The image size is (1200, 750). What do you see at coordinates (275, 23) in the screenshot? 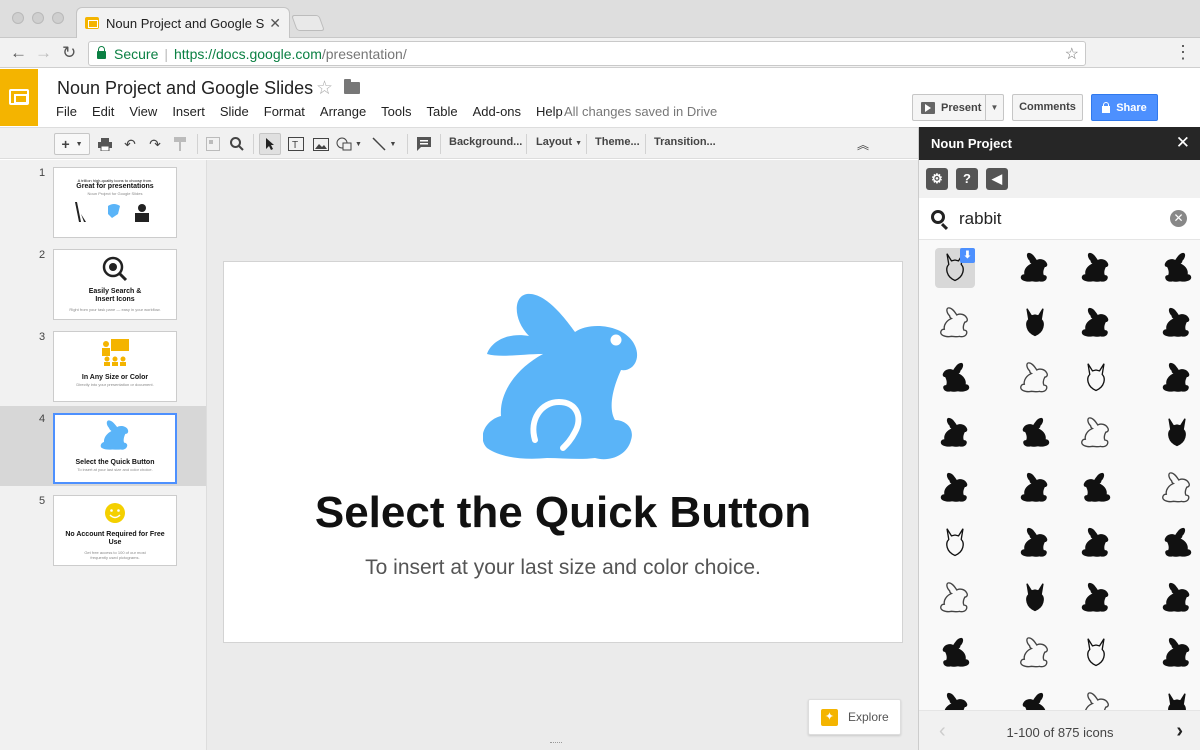
I see `tab-close-icon: ✕` at bounding box center [275, 23].